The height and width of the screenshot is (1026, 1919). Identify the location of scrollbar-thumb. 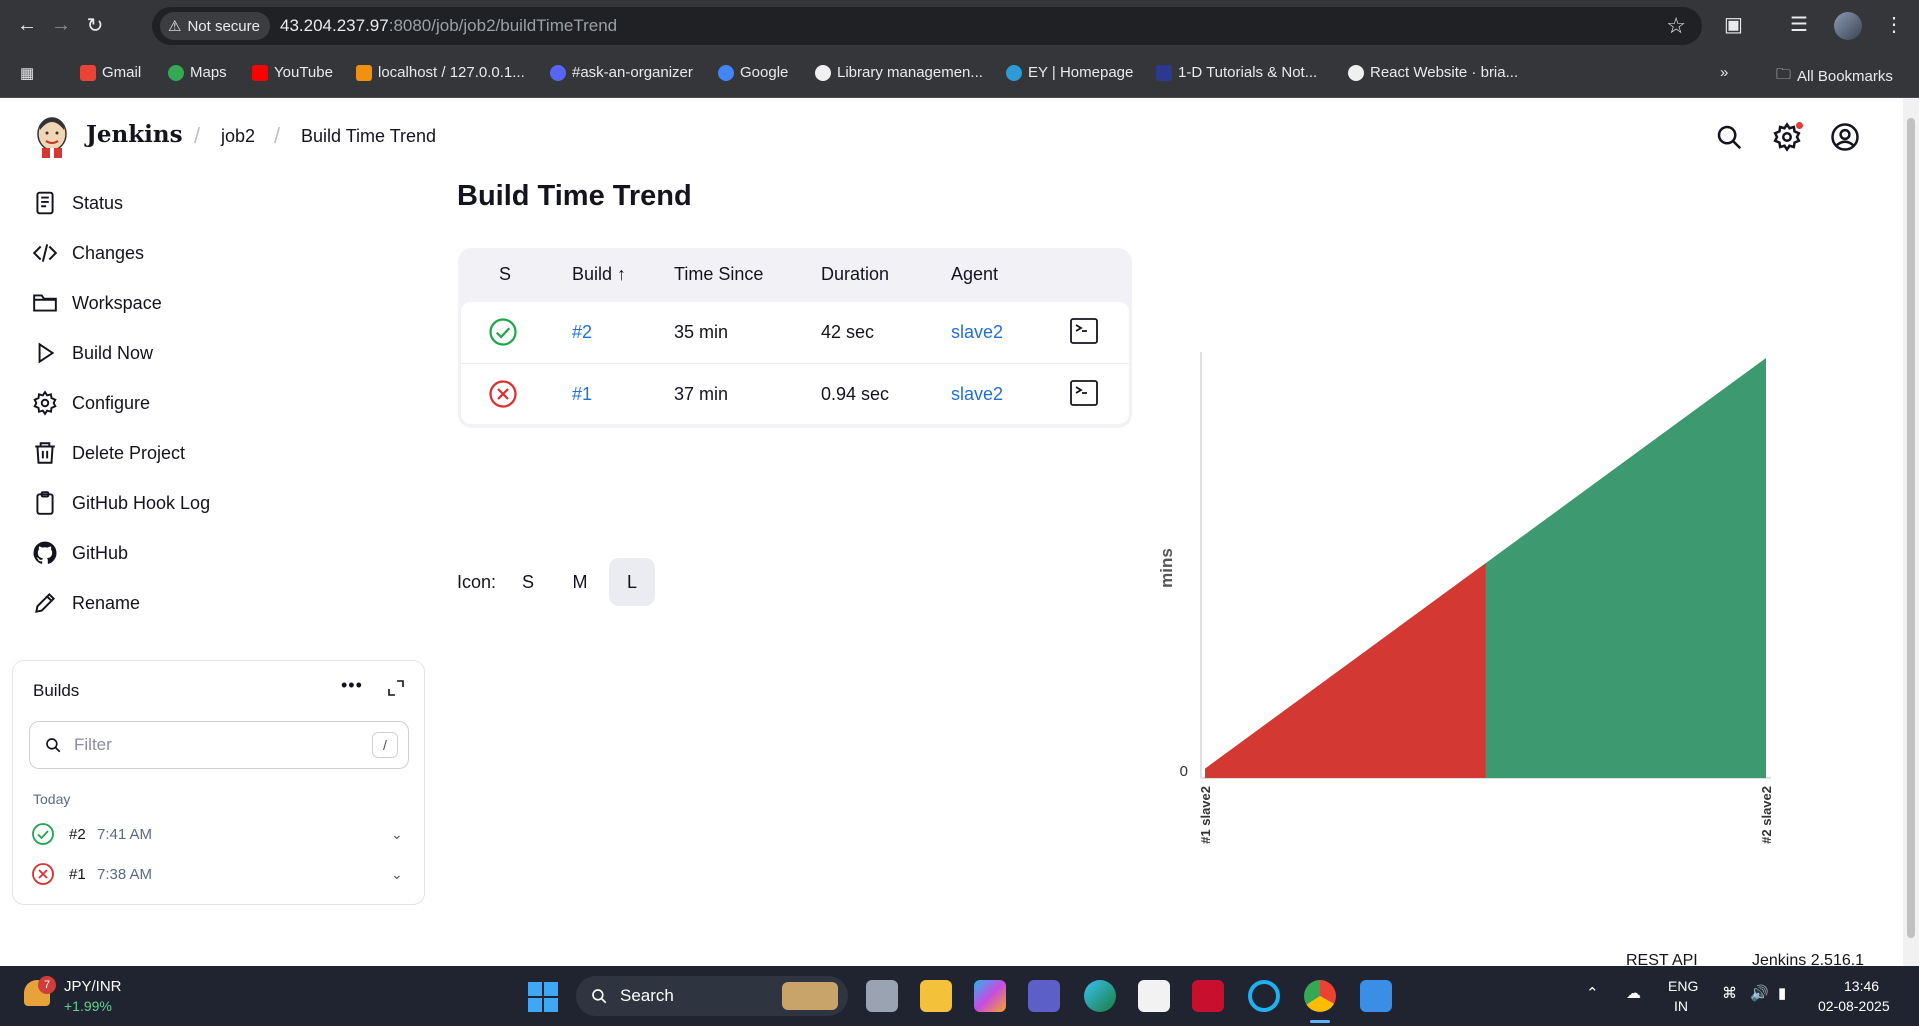
(1911, 528).